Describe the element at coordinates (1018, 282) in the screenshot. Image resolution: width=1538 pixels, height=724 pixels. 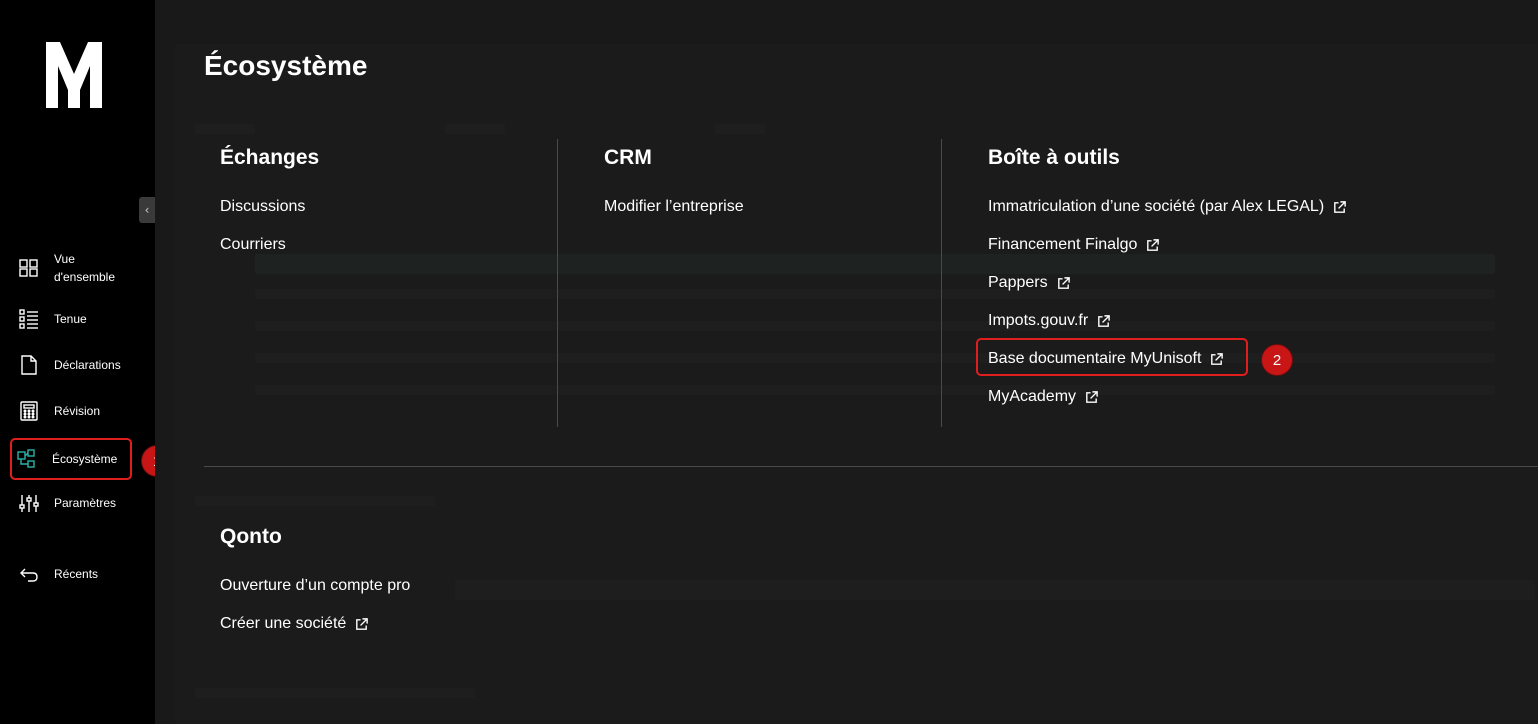
I see `link-label: Pappers` at that location.